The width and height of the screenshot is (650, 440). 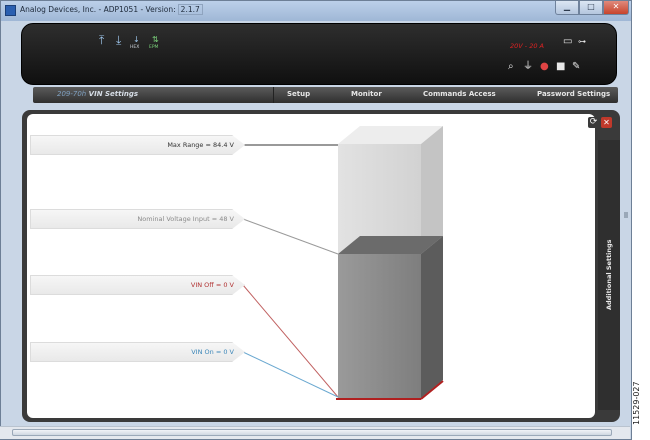 What do you see at coordinates (290, 236) in the screenshot?
I see `nominal-connector` at bounding box center [290, 236].